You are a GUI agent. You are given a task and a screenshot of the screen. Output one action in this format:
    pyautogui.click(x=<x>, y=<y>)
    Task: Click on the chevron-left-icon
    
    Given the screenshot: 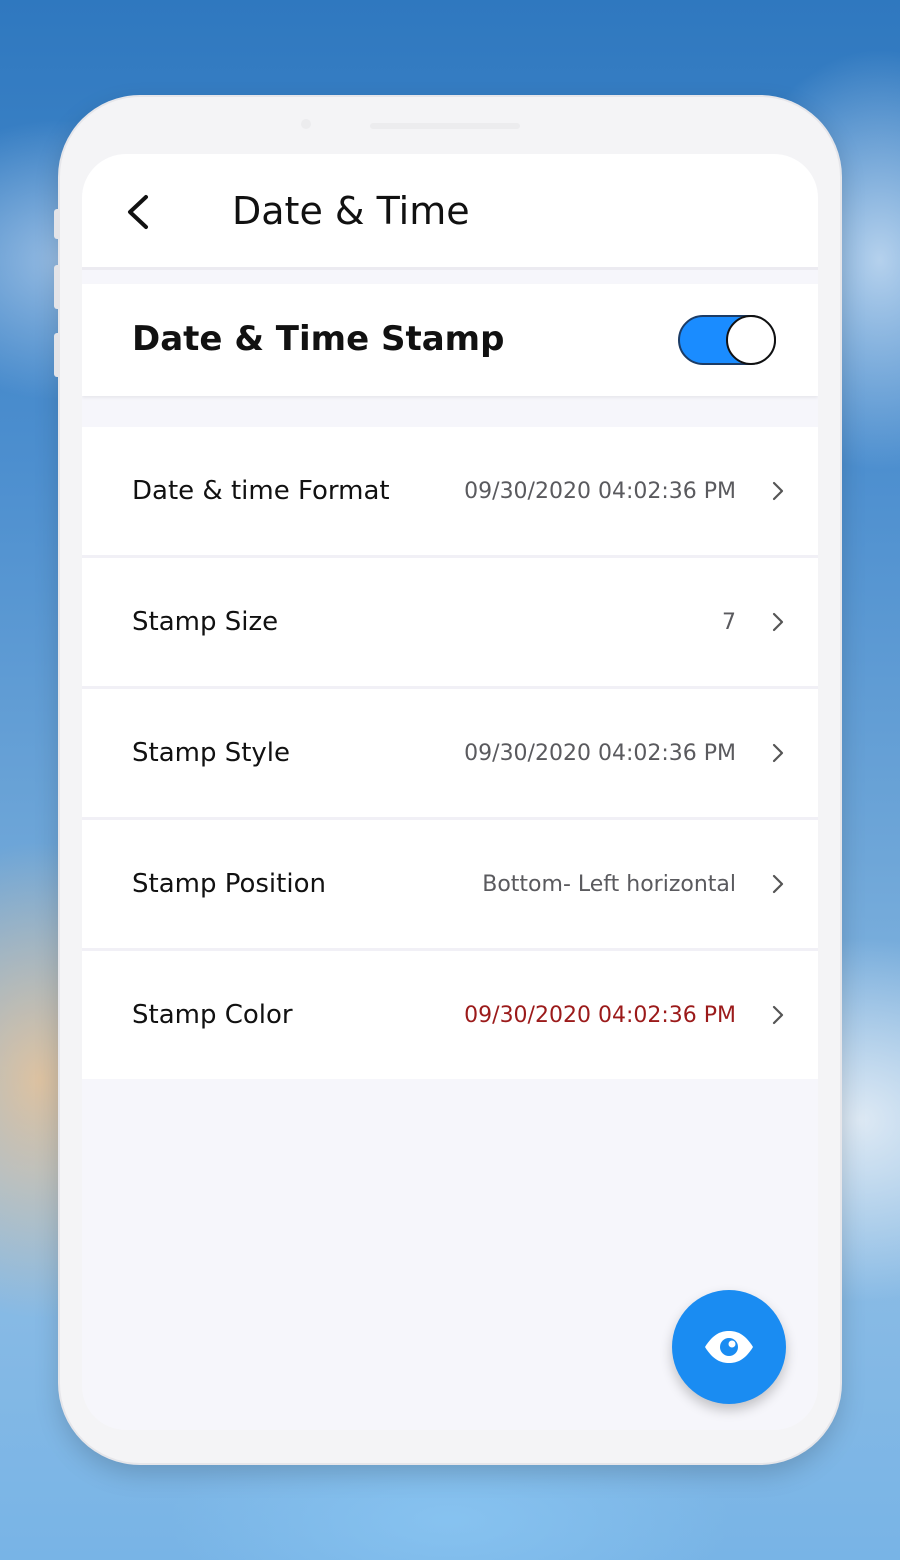 What is the action you would take?
    pyautogui.click(x=138, y=212)
    